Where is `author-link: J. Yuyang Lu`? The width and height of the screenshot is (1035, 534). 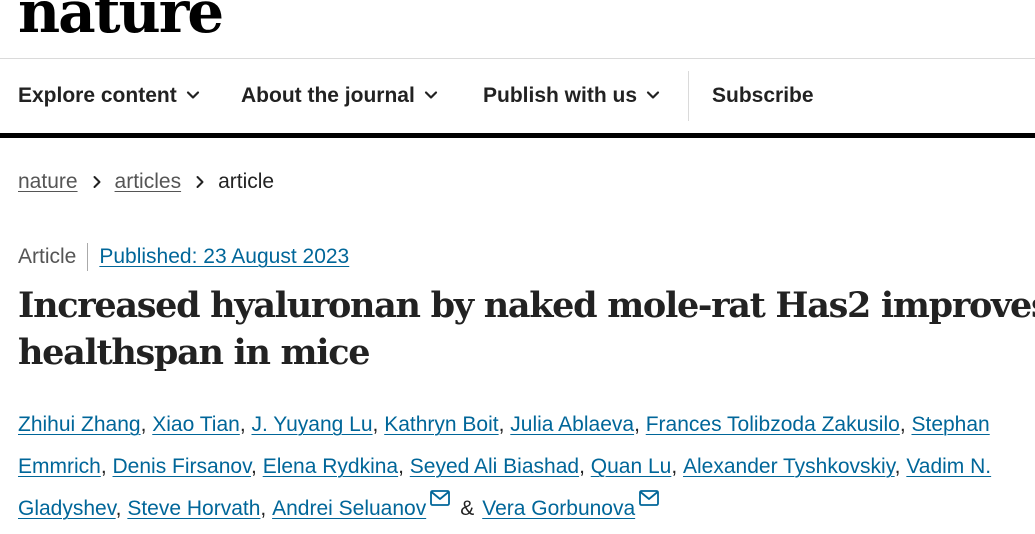
author-link: J. Yuyang Lu is located at coordinates (311, 424).